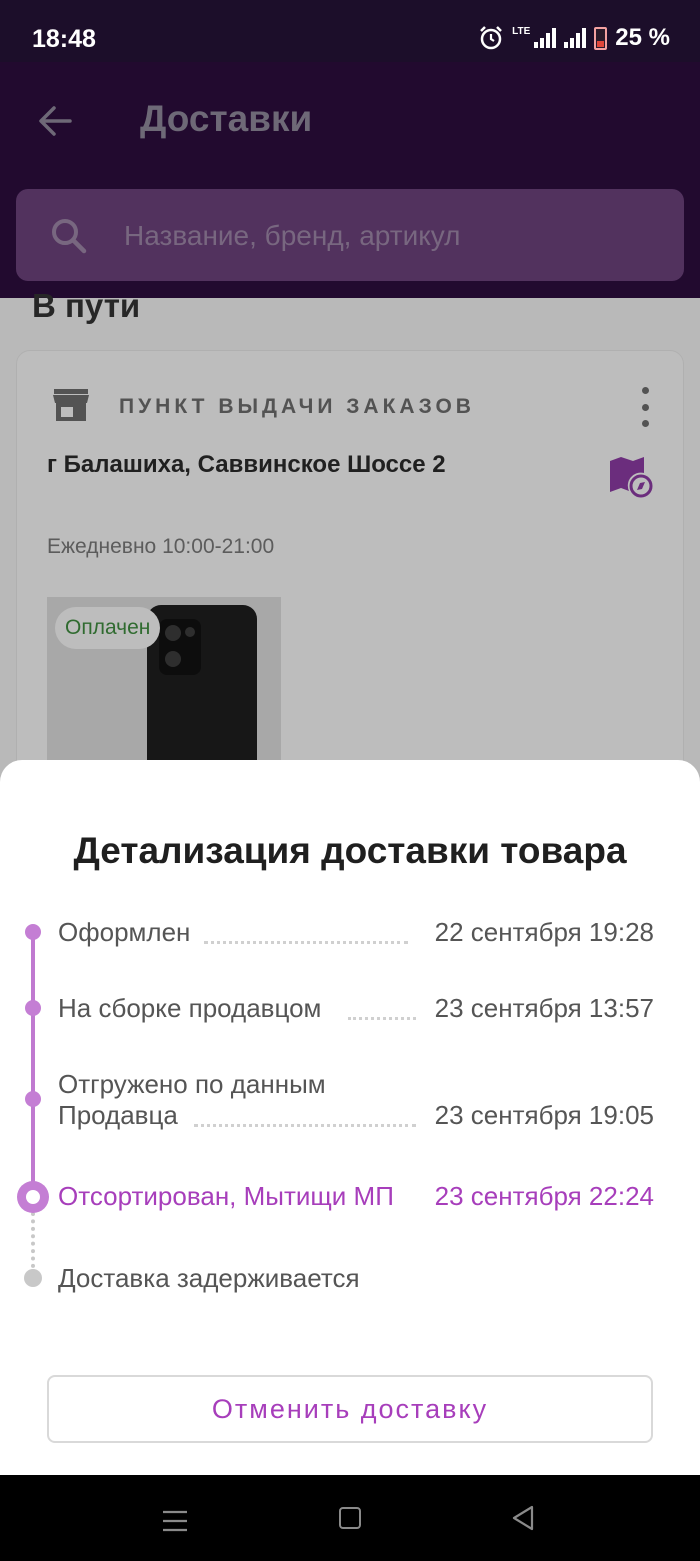 This screenshot has height=1561, width=700. I want to click on timeline-dot-pending, so click(33, 1278).